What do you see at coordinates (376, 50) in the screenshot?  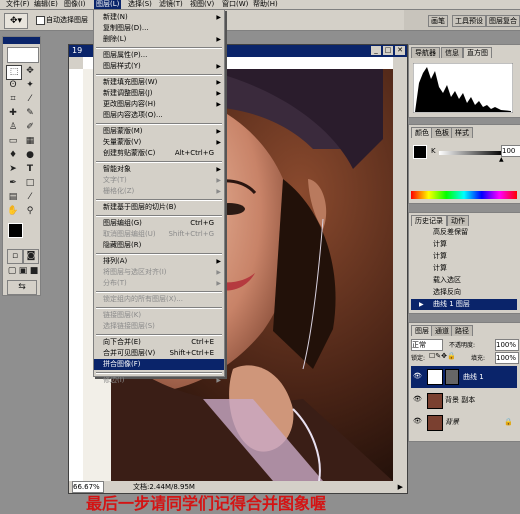 I see `minimize-icon: _` at bounding box center [376, 50].